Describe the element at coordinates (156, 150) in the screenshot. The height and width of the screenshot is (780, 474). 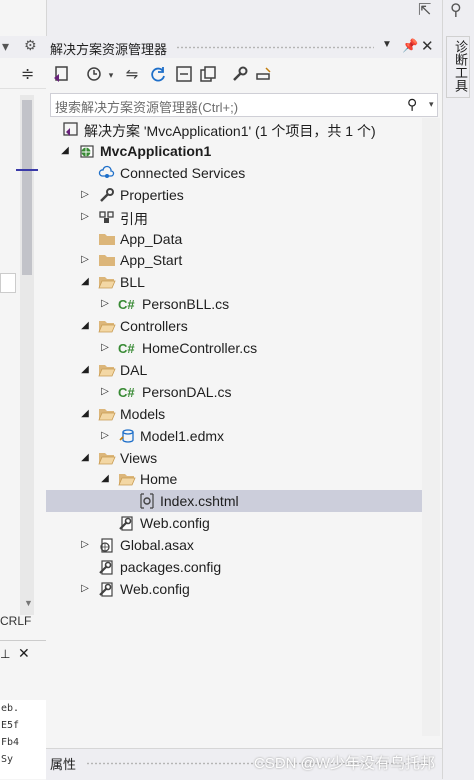
I see `tree-item-label: MvcApplication1` at that location.